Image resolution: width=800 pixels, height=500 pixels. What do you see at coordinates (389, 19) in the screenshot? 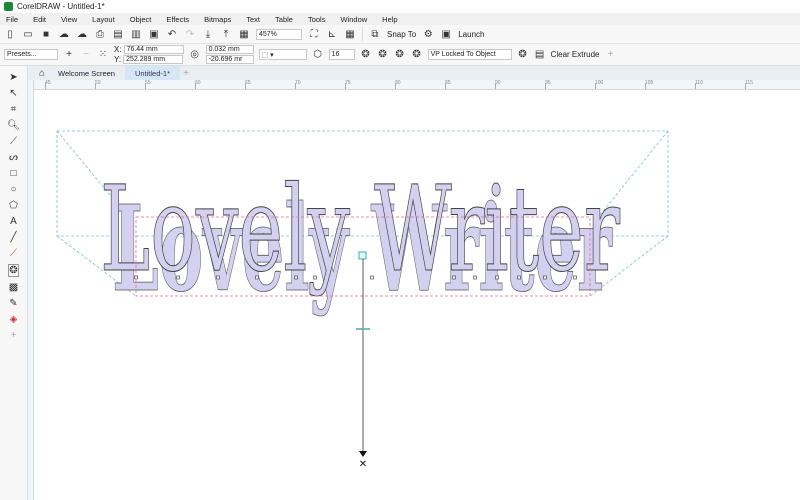
I see `menu-help: Help` at bounding box center [389, 19].